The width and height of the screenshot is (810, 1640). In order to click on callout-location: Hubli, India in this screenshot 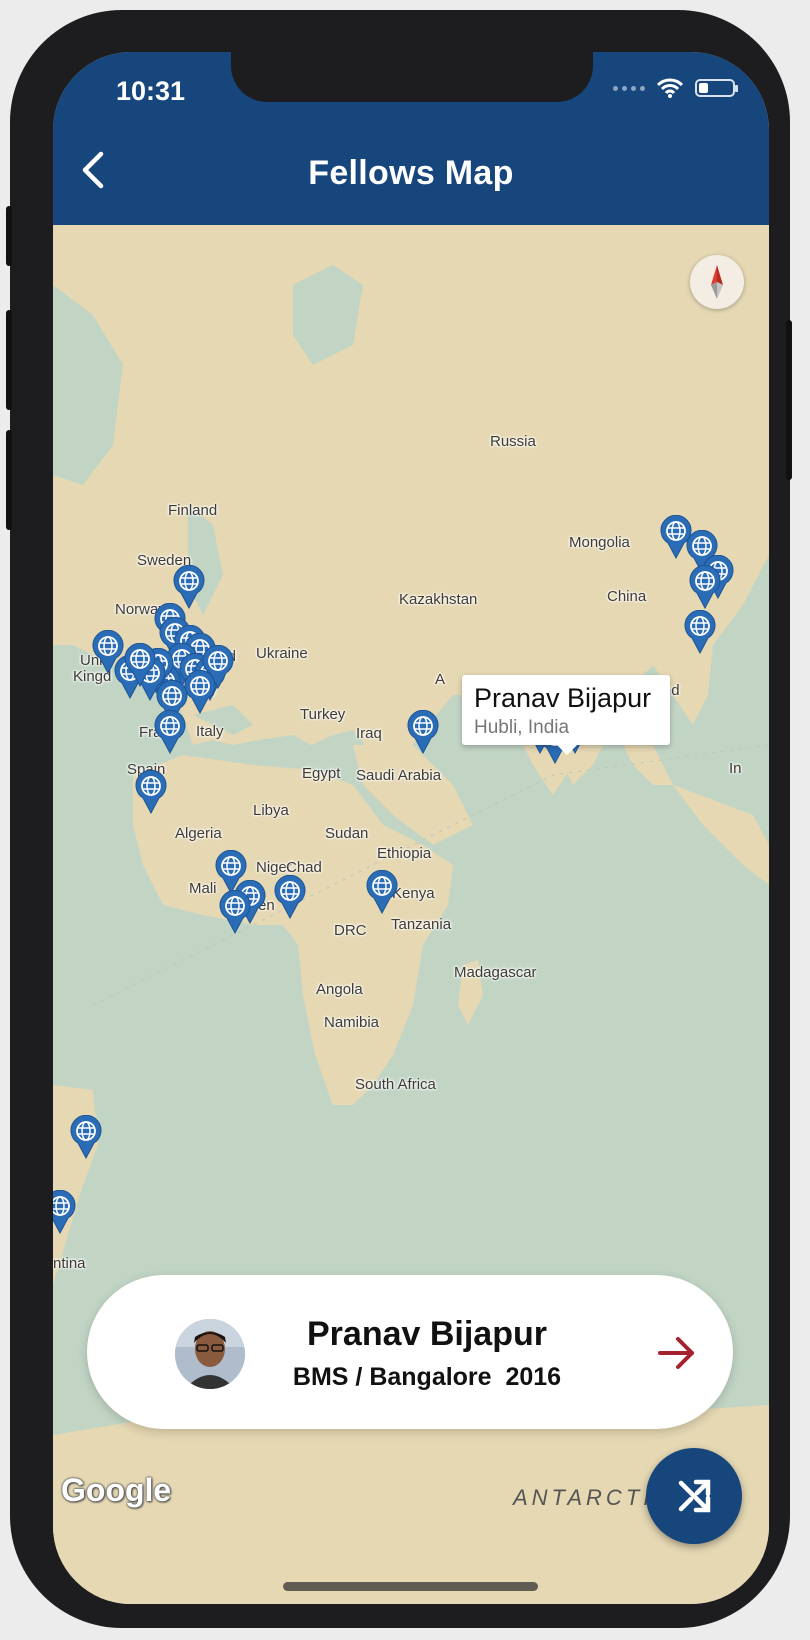, I will do `click(522, 727)`.